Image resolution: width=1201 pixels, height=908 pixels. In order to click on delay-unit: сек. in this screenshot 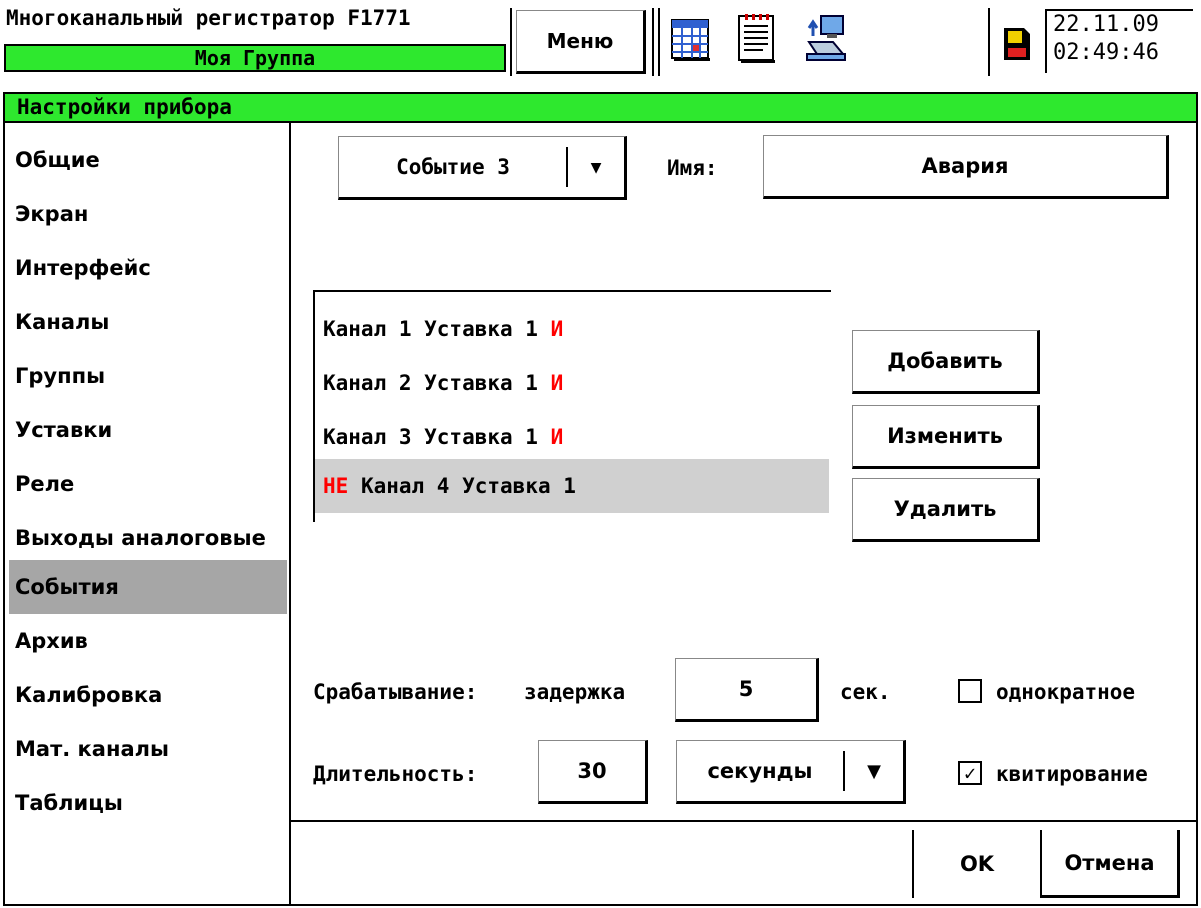, I will do `click(865, 692)`.